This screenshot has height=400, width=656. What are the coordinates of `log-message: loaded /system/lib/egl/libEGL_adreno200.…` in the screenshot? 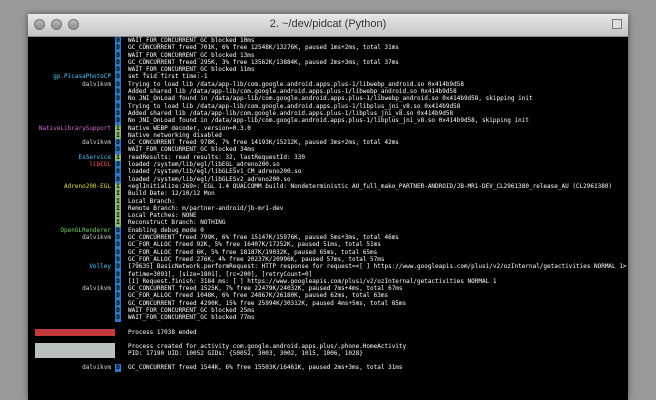 It's located at (204, 165).